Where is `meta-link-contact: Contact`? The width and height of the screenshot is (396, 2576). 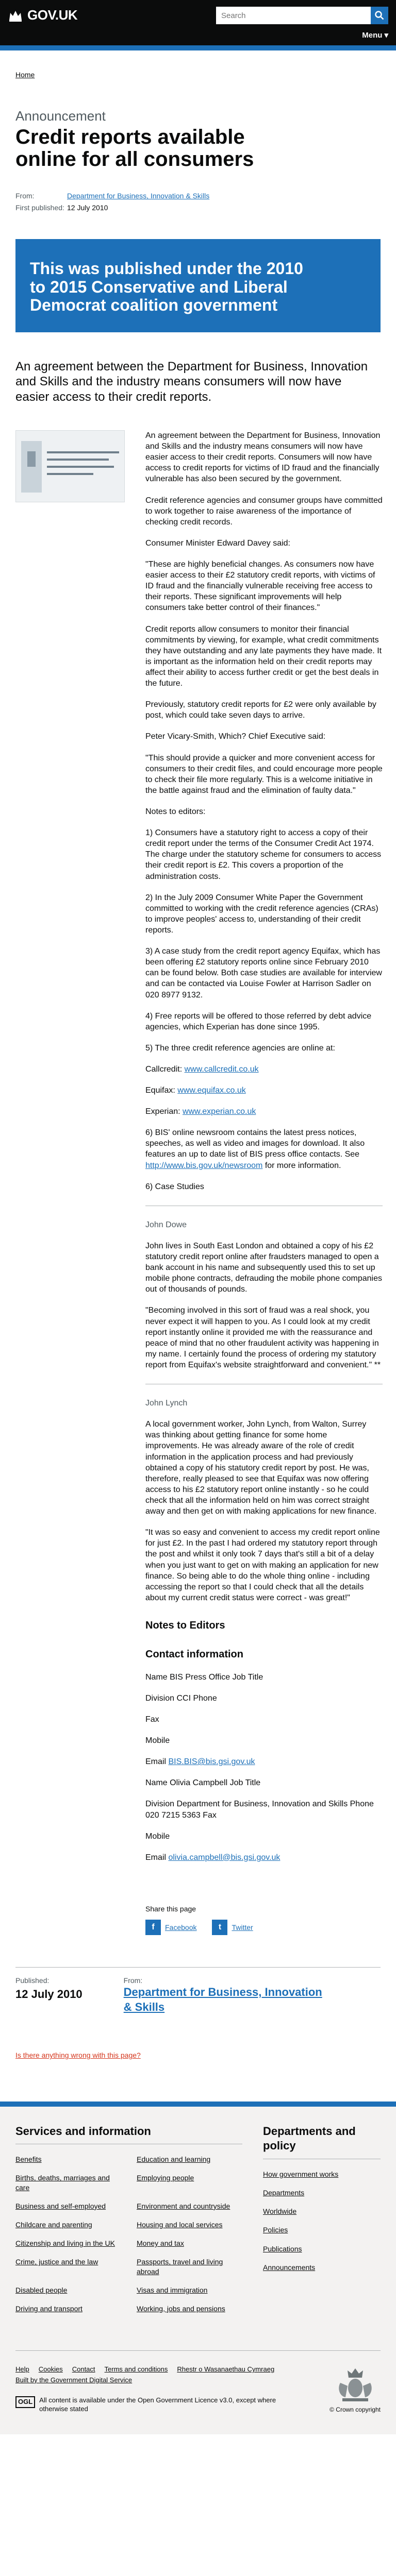
meta-link-contact: Contact is located at coordinates (83, 2369).